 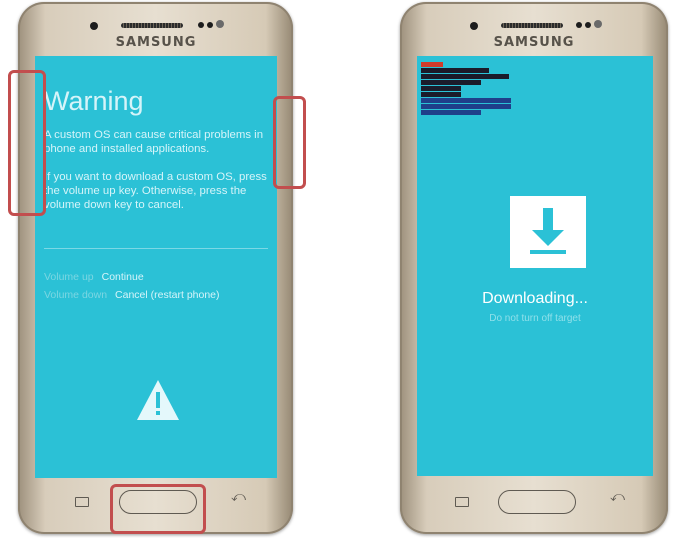 I want to click on home-button, so click(x=537, y=502).